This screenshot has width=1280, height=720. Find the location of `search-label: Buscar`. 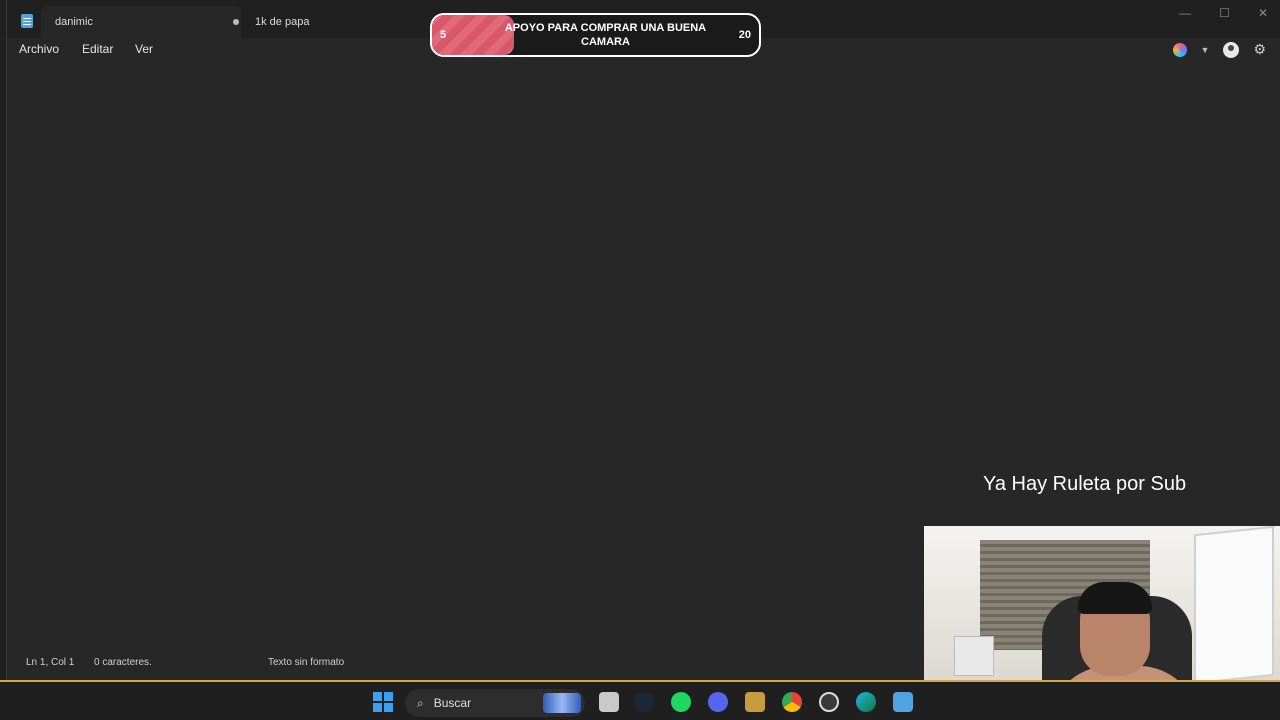

search-label: Buscar is located at coordinates (452, 703).